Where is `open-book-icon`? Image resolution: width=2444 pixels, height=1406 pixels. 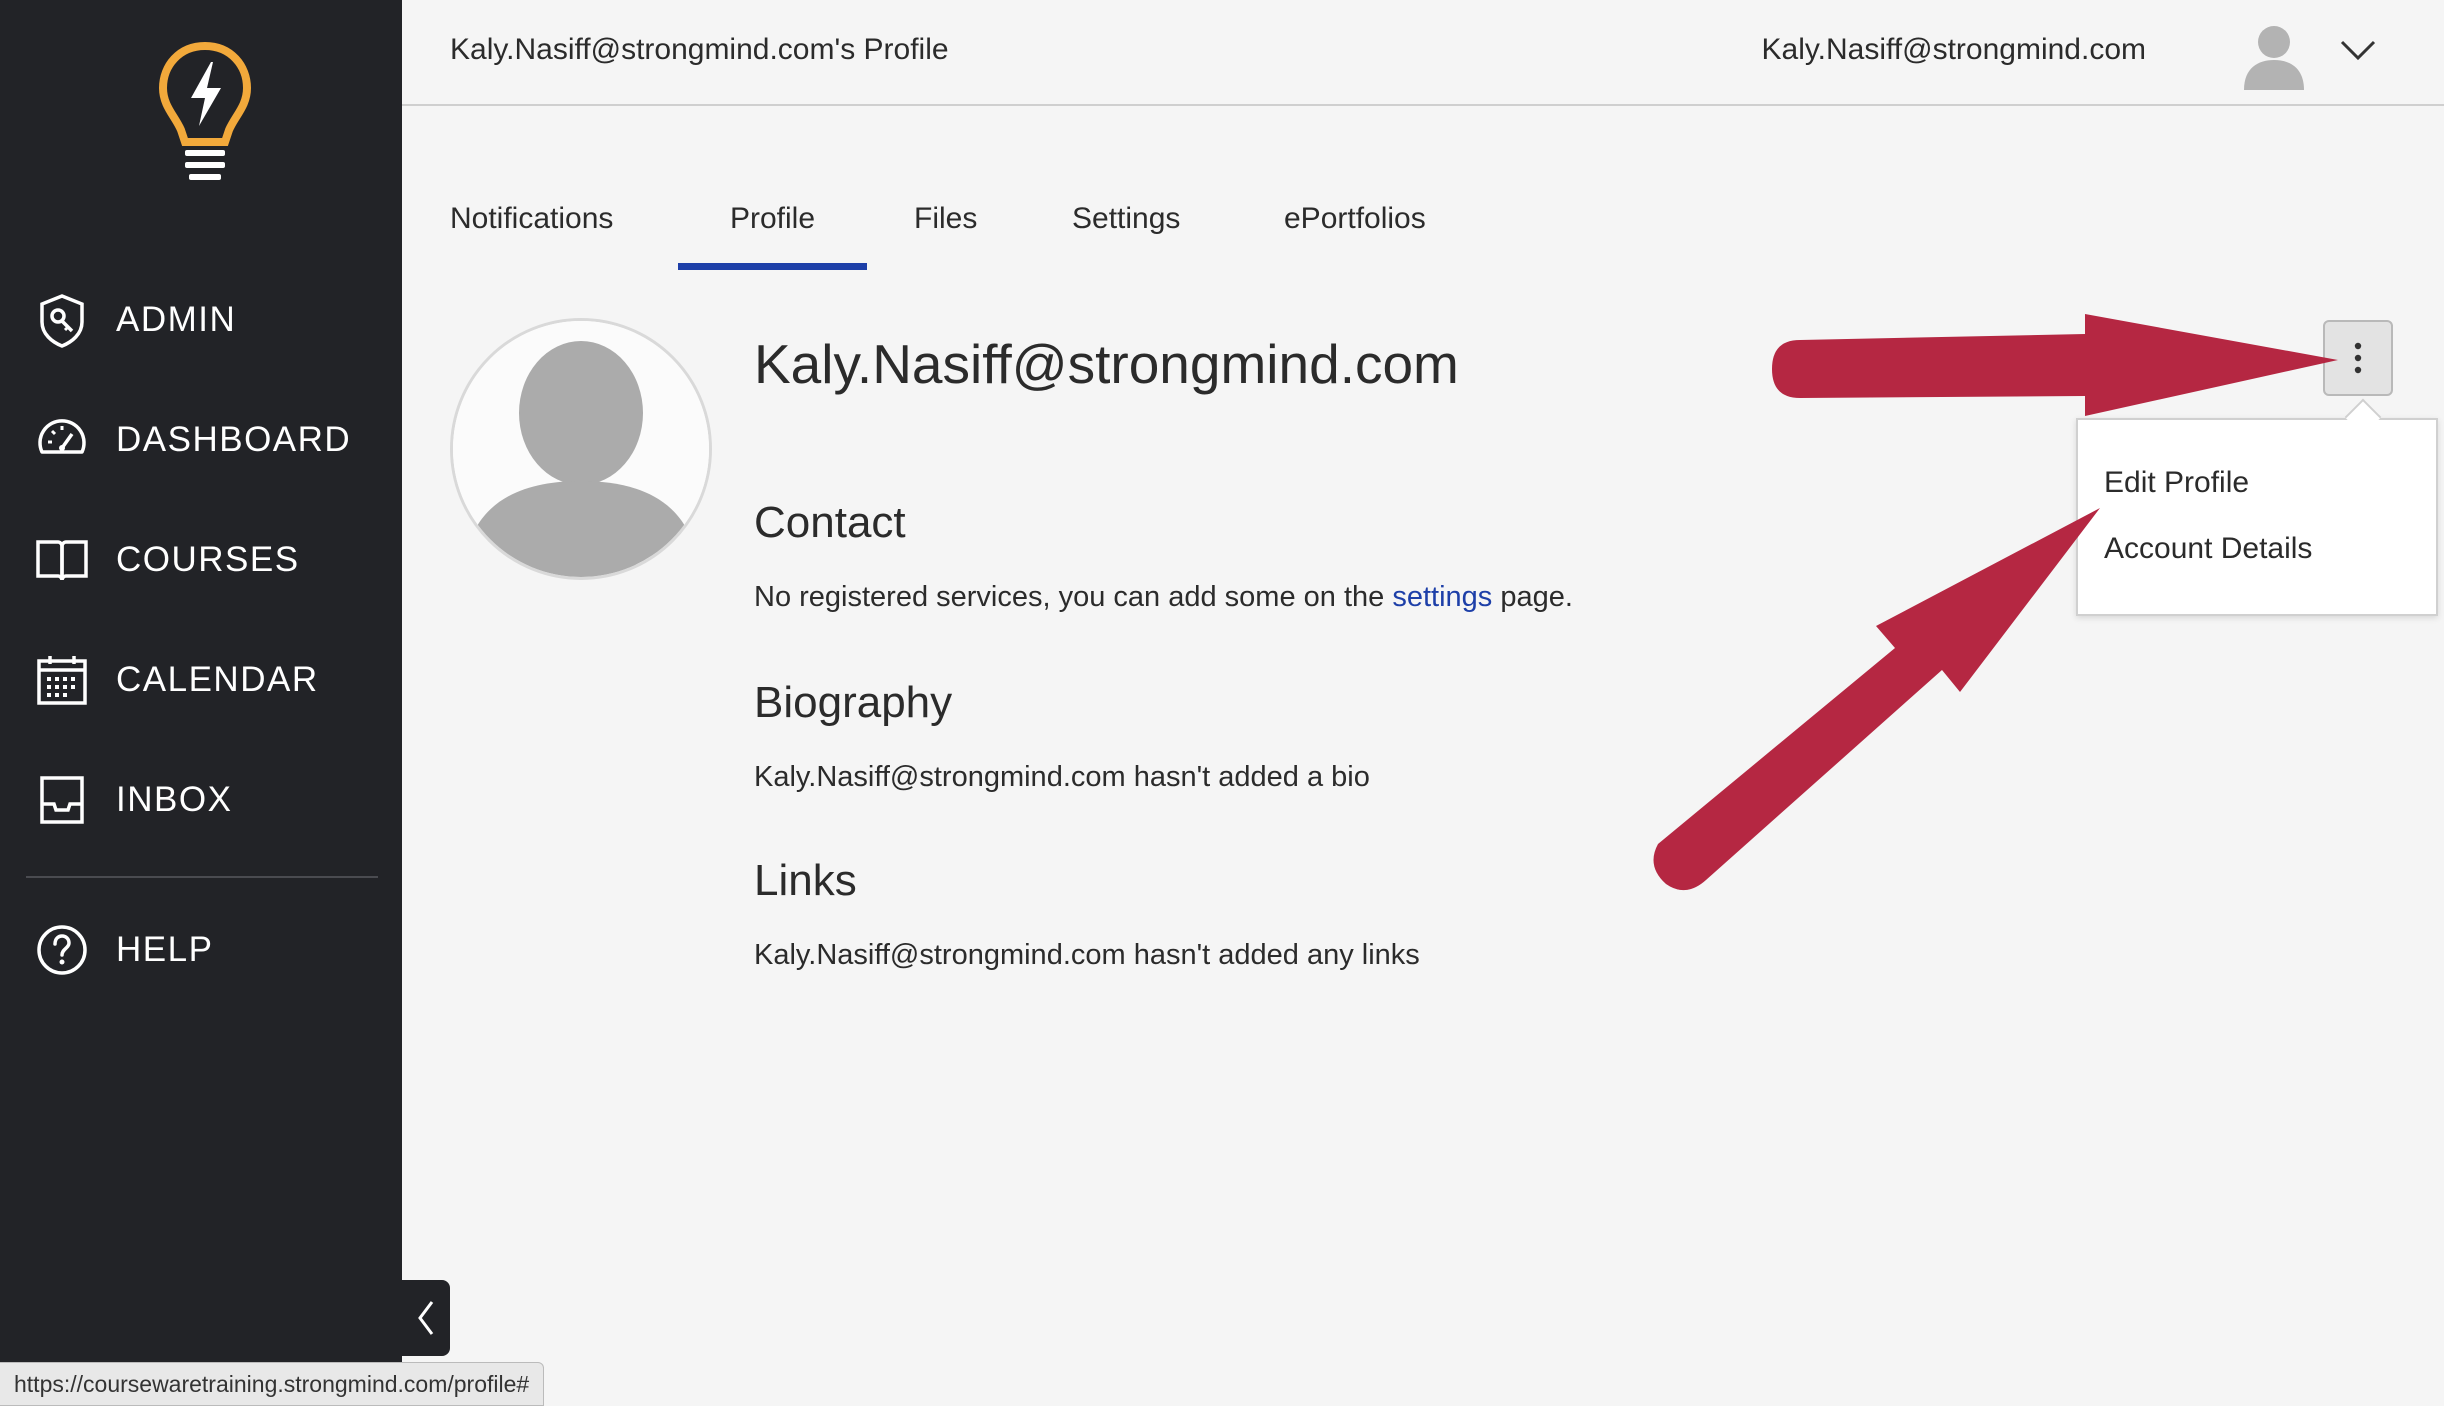
open-book-icon is located at coordinates (62, 560).